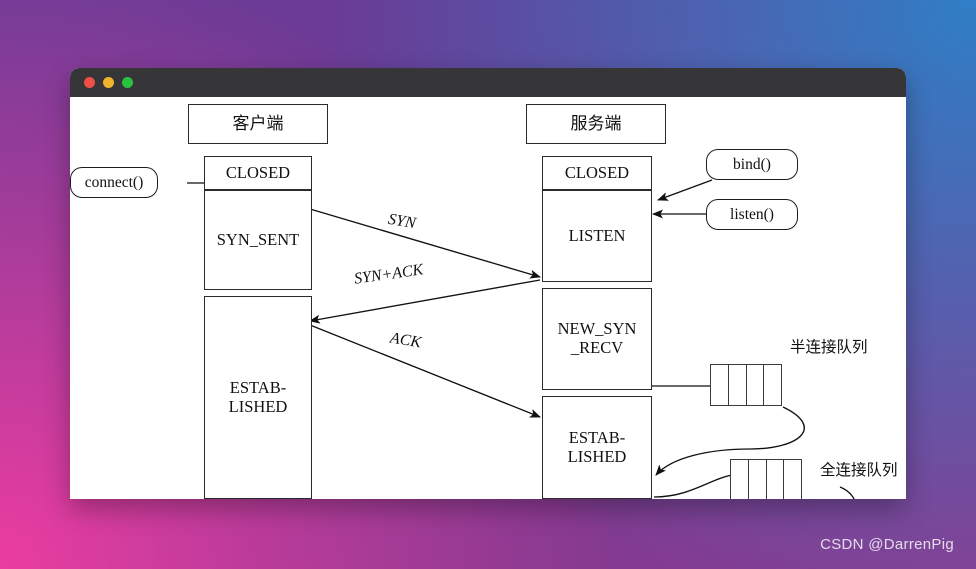 The width and height of the screenshot is (976, 569). I want to click on api-call-connect: connect(), so click(114, 182).